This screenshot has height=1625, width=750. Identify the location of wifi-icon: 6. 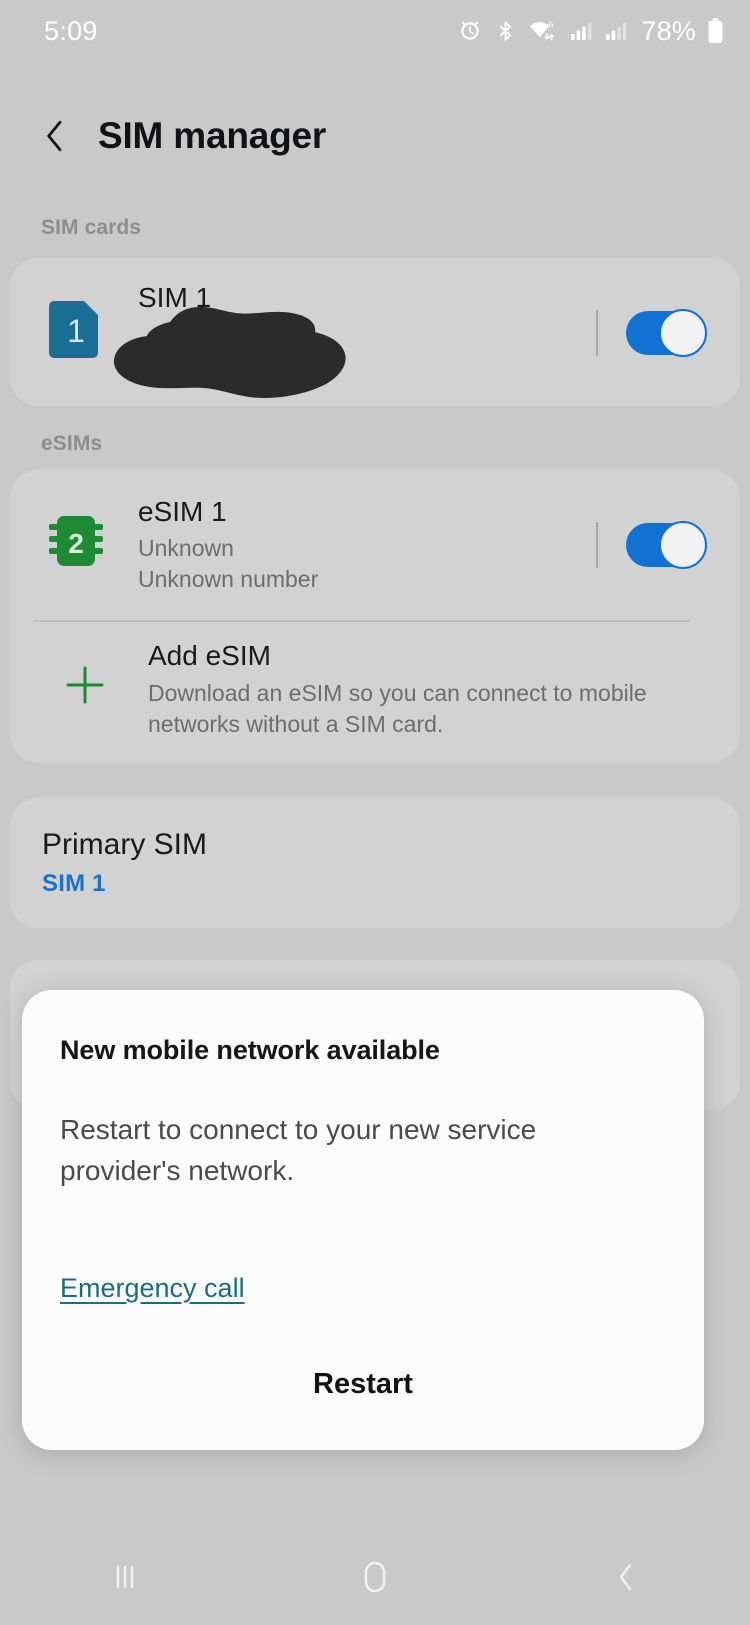
(543, 31).